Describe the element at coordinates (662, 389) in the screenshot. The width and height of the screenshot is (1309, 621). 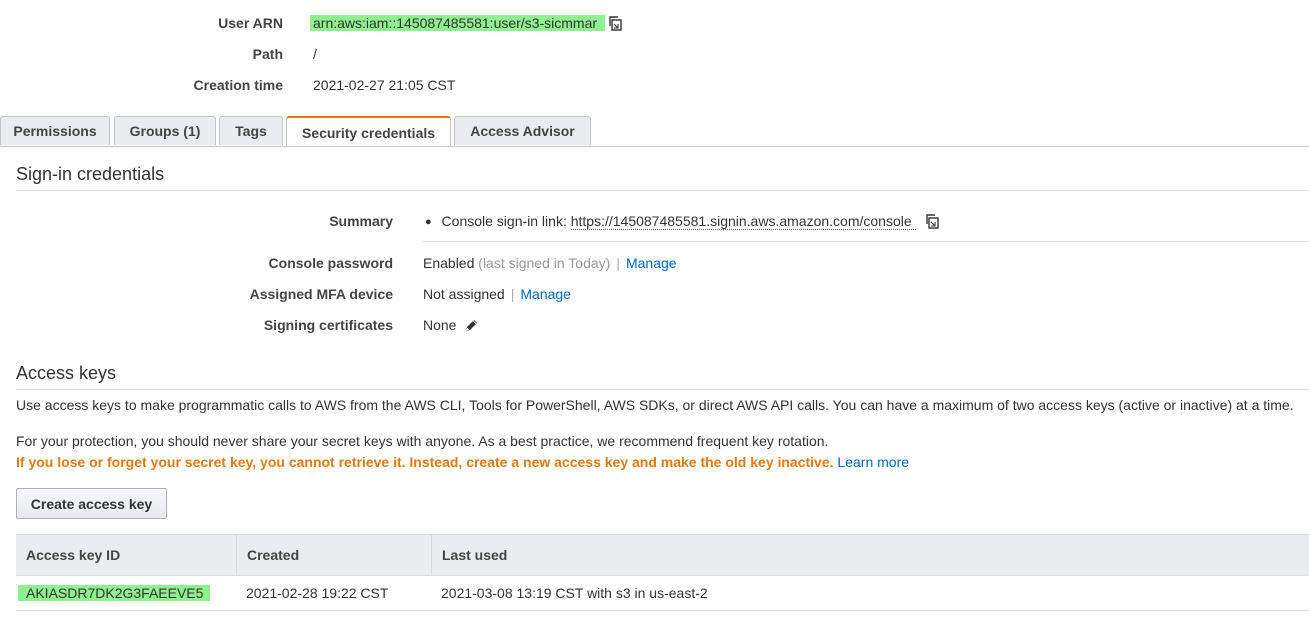
I see `access-keys-title-rule` at that location.